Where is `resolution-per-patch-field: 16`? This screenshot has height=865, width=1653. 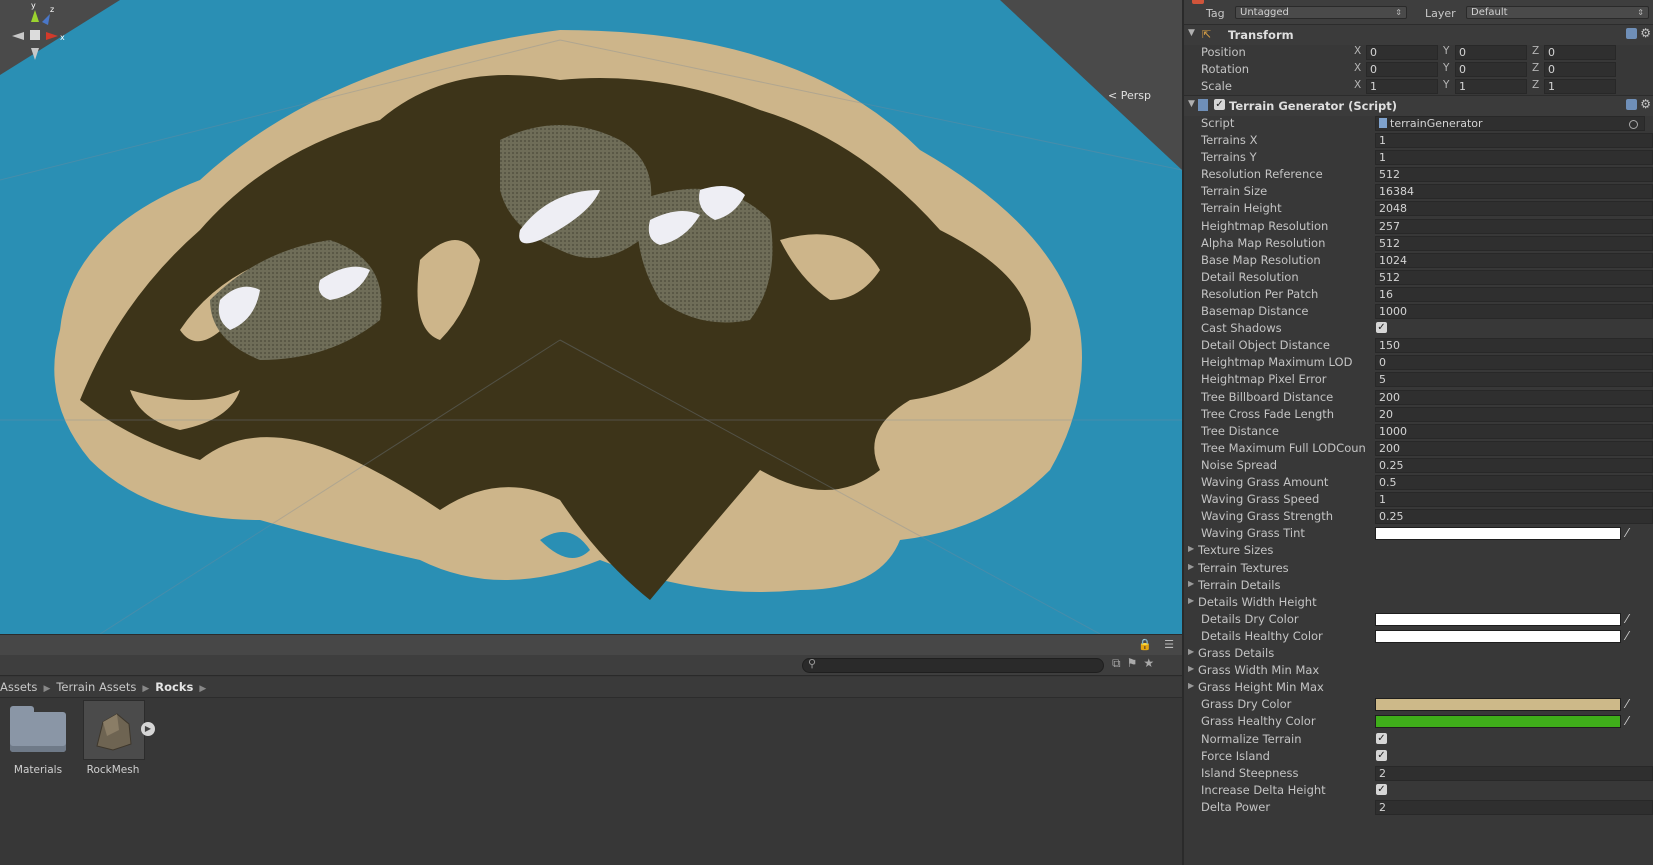
resolution-per-patch-field: 16 is located at coordinates (1514, 294).